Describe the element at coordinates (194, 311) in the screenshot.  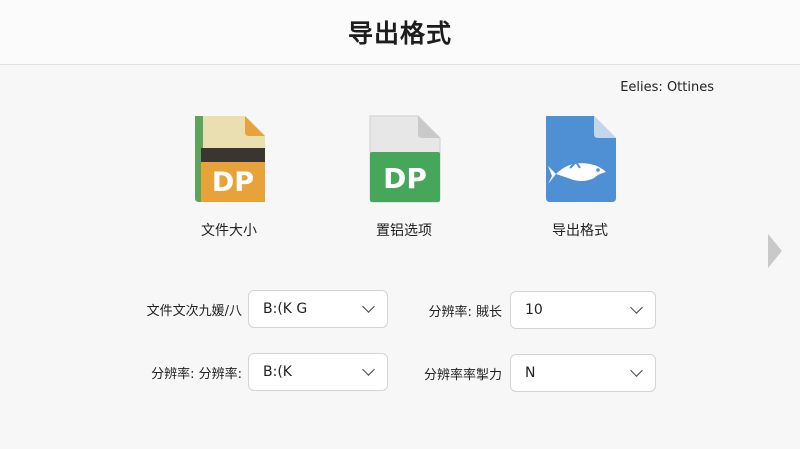
I see `file-size-label: 文件文次九媛/八` at that location.